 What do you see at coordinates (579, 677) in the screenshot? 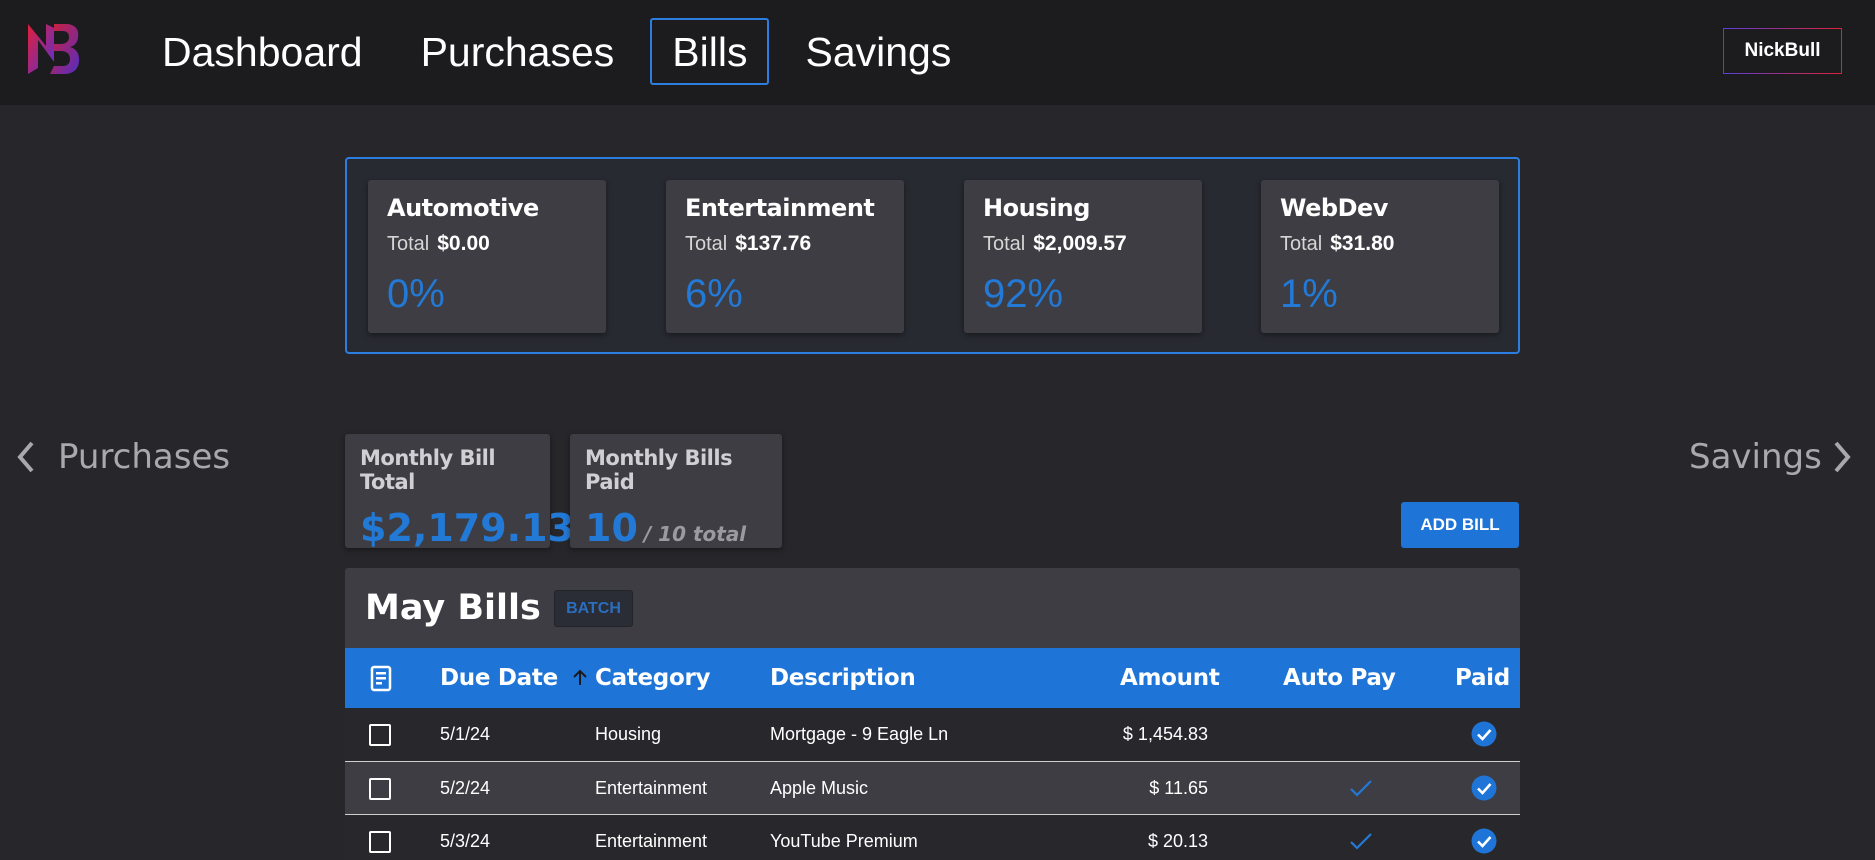
I see `sort-ascending-icon` at bounding box center [579, 677].